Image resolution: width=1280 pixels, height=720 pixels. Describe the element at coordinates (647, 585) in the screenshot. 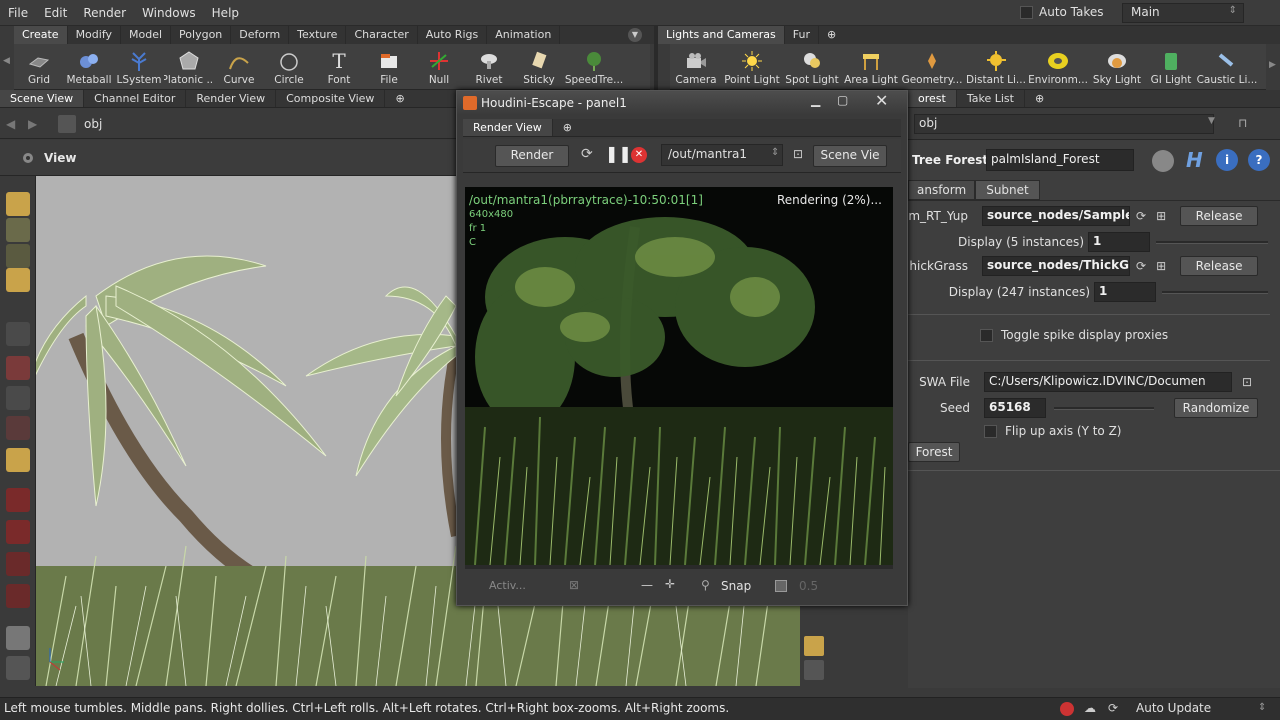

I see `zoom-out-icon: —` at that location.